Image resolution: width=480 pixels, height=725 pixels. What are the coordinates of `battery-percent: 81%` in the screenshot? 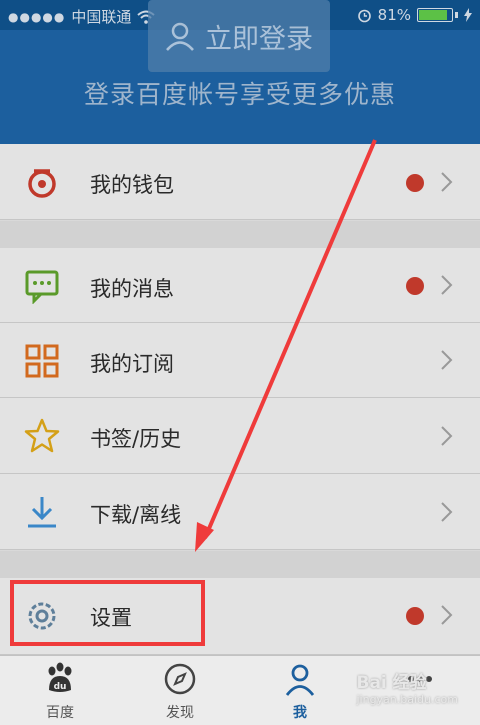 It's located at (394, 15).